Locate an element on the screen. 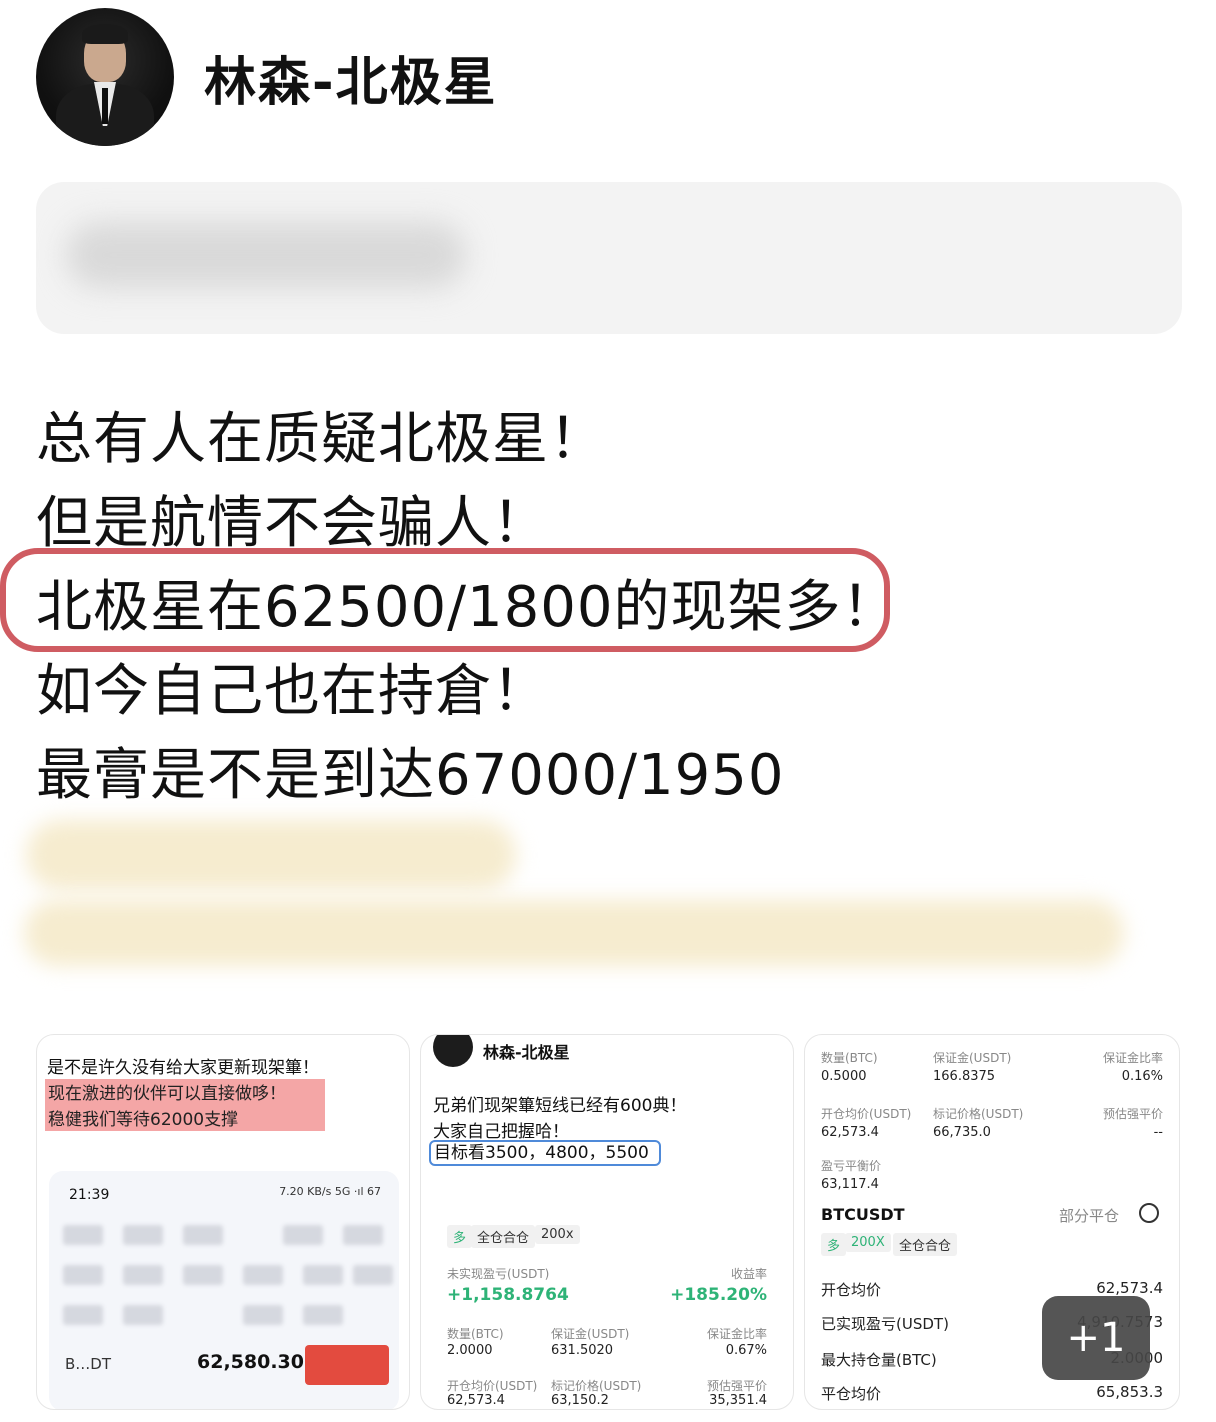 The width and height of the screenshot is (1216, 1422). post-line: 总有人在质疑北极星！ is located at coordinates (321, 439).